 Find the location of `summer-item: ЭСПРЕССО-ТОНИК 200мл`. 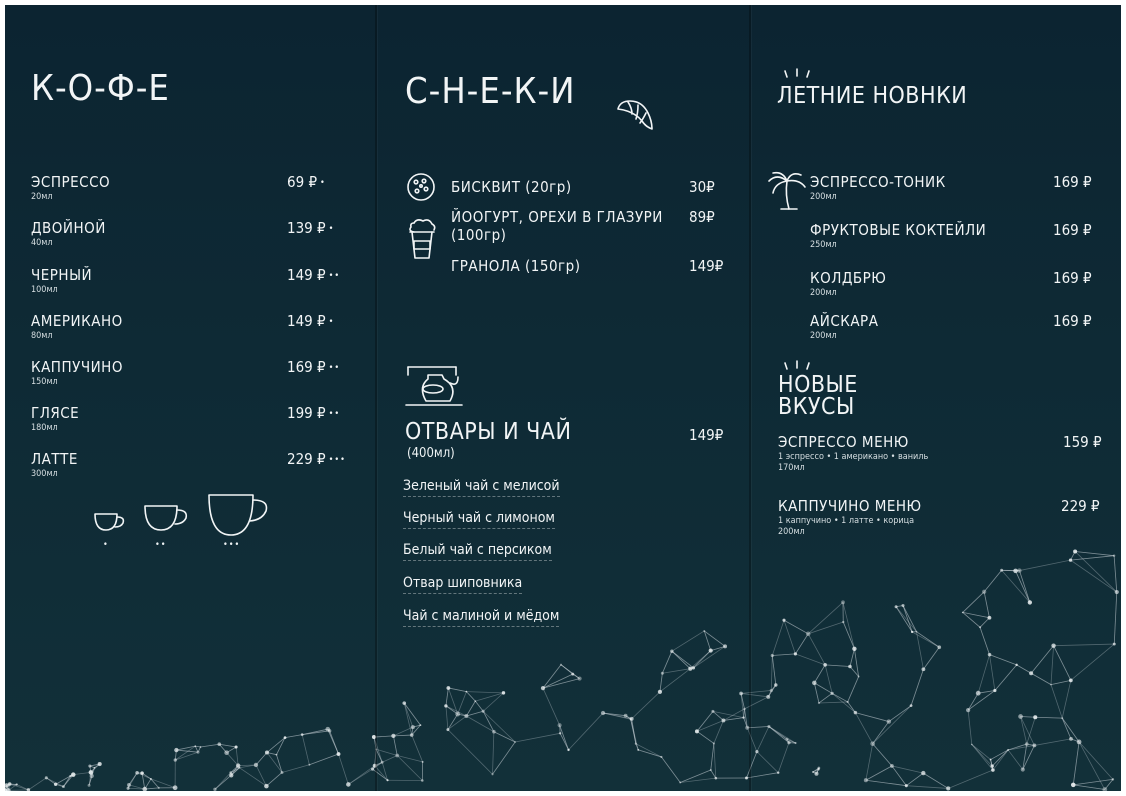

summer-item: ЭСПРЕССО-ТОНИК 200мл is located at coordinates (878, 187).